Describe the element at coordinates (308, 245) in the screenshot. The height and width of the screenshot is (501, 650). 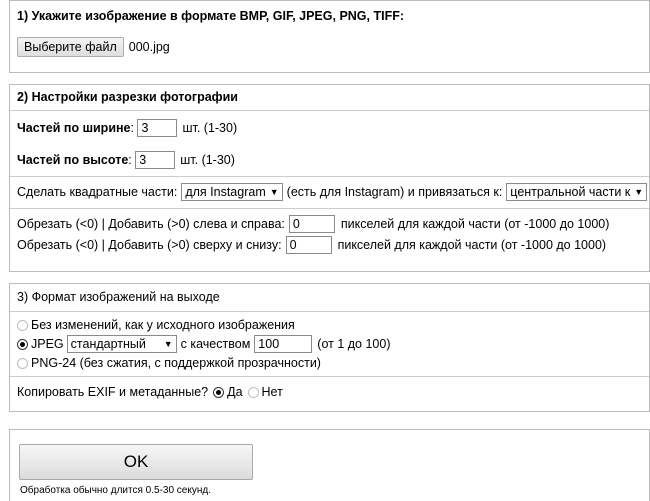
I see `crop-tb-input: 0` at that location.